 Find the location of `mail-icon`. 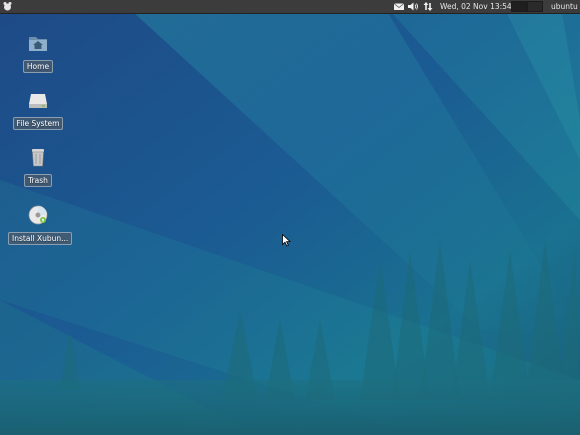

mail-icon is located at coordinates (399, 6).